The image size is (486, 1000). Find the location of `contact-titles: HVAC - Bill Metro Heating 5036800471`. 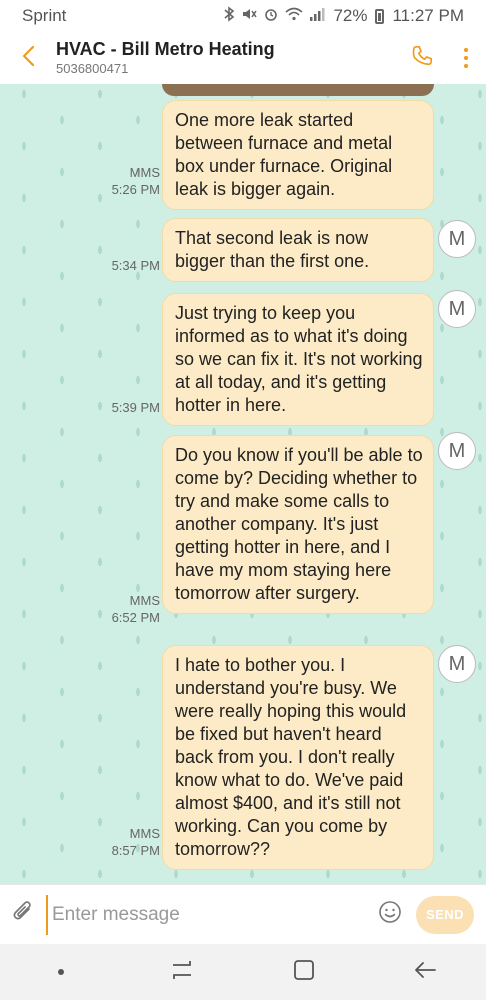

contact-titles: HVAC - Bill Metro Heating 5036800471 is located at coordinates (227, 58).